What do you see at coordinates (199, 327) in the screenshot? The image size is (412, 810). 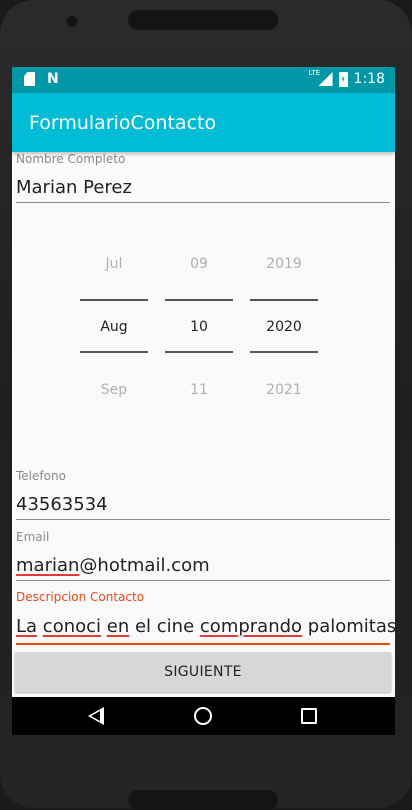 I see `day-selected: 10` at bounding box center [199, 327].